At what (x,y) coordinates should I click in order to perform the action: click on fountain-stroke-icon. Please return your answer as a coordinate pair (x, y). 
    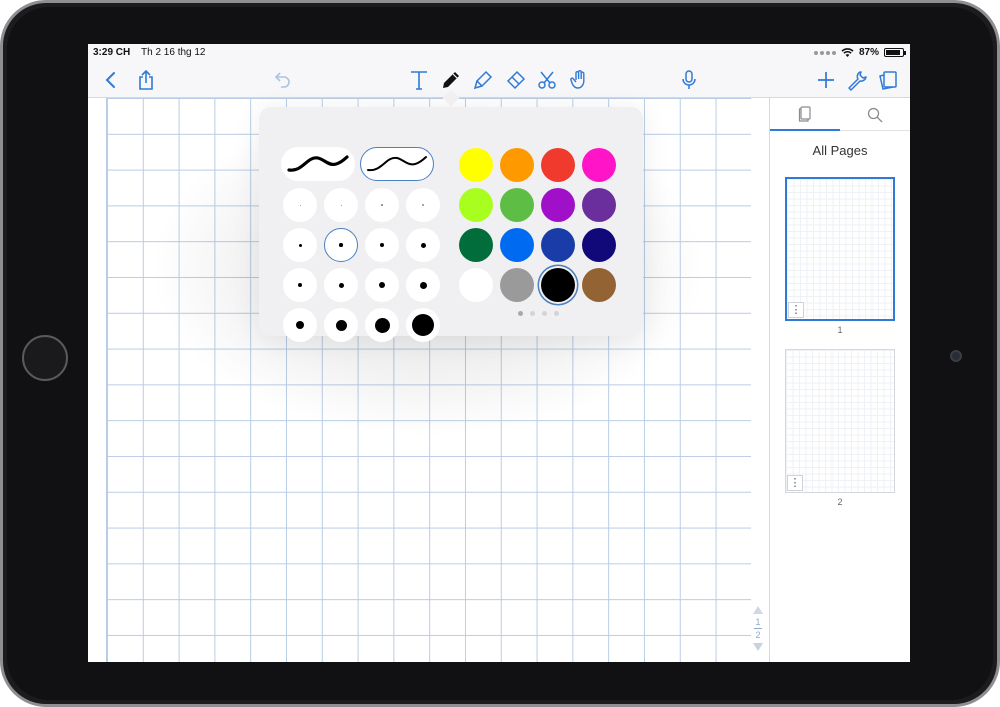
    Looking at the image, I should click on (318, 163).